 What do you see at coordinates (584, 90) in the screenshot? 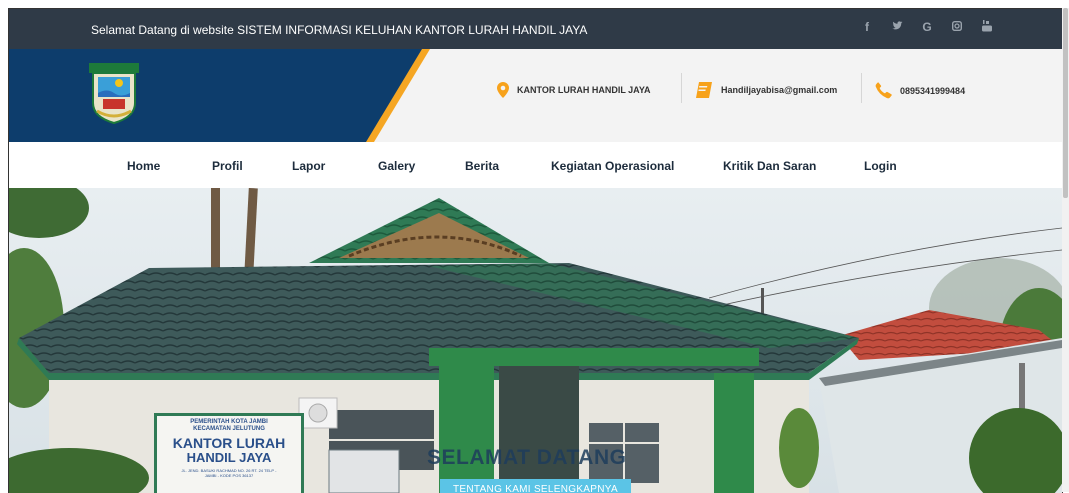
I see `address-text: KANTOR LURAH HANDIL JAYA` at bounding box center [584, 90].